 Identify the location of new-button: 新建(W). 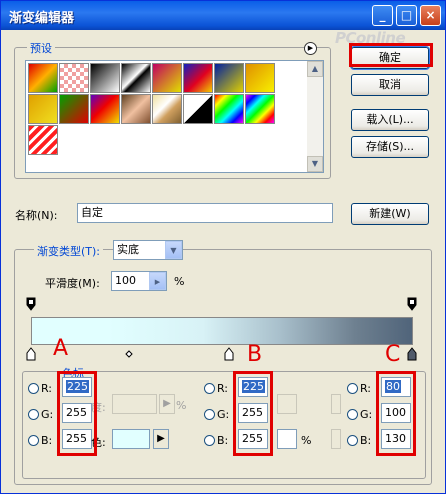
(390, 214).